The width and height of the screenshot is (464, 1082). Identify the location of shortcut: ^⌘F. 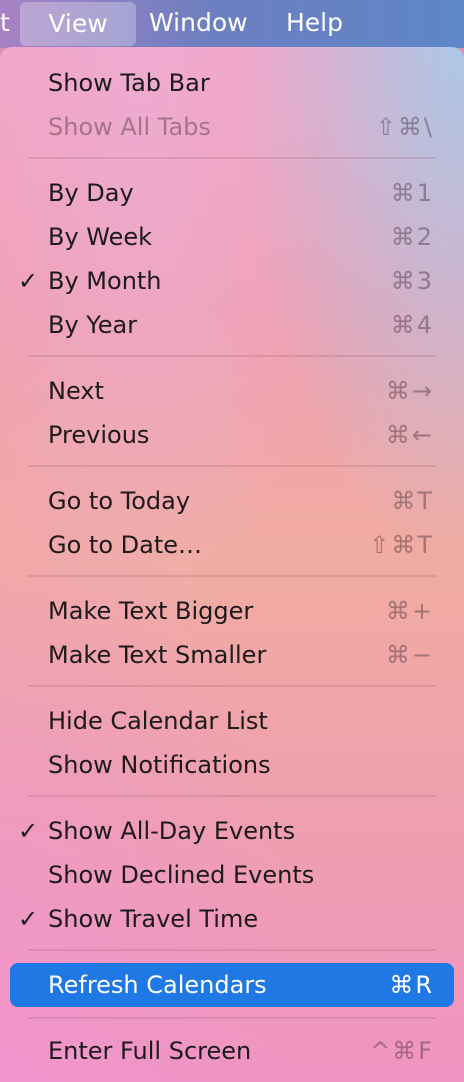
(402, 1051).